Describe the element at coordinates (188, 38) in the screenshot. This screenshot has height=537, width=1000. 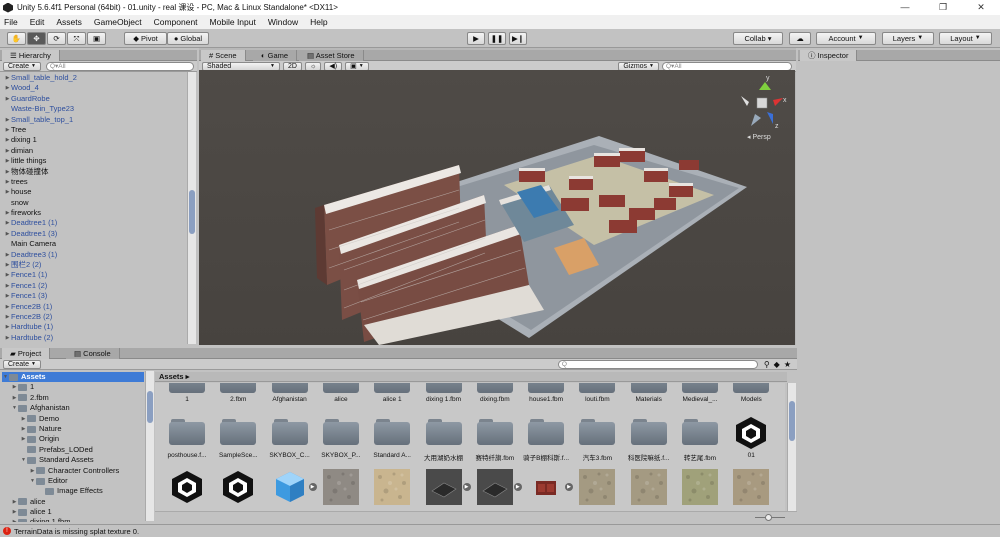
I see `global-toggle: ● Global` at that location.